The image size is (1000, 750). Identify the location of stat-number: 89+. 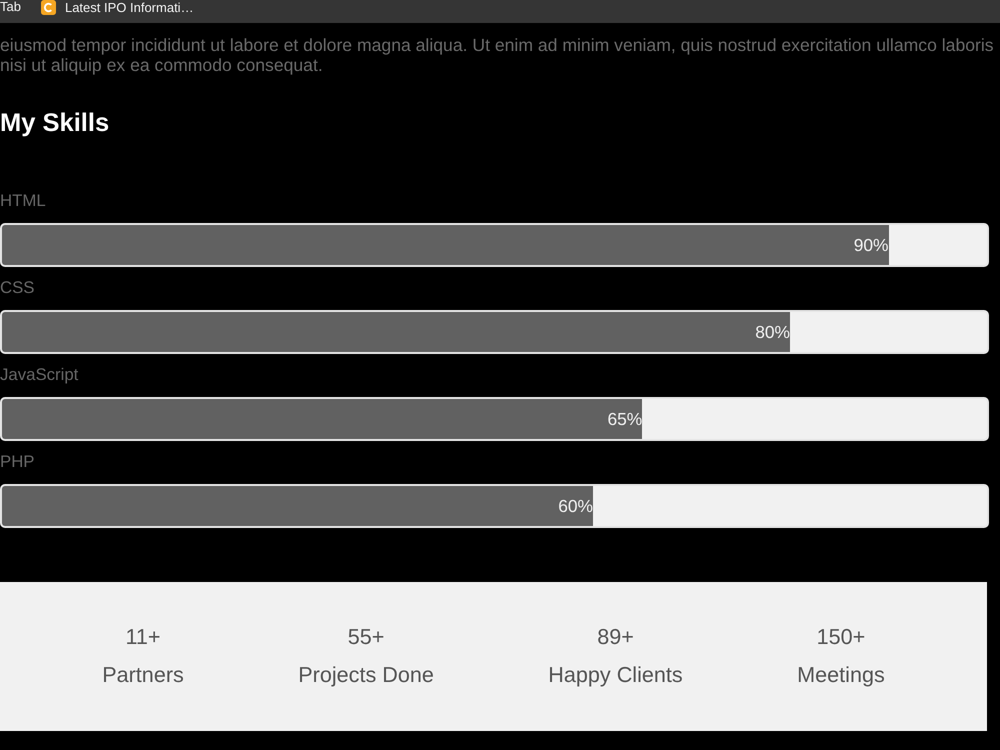
(615, 637).